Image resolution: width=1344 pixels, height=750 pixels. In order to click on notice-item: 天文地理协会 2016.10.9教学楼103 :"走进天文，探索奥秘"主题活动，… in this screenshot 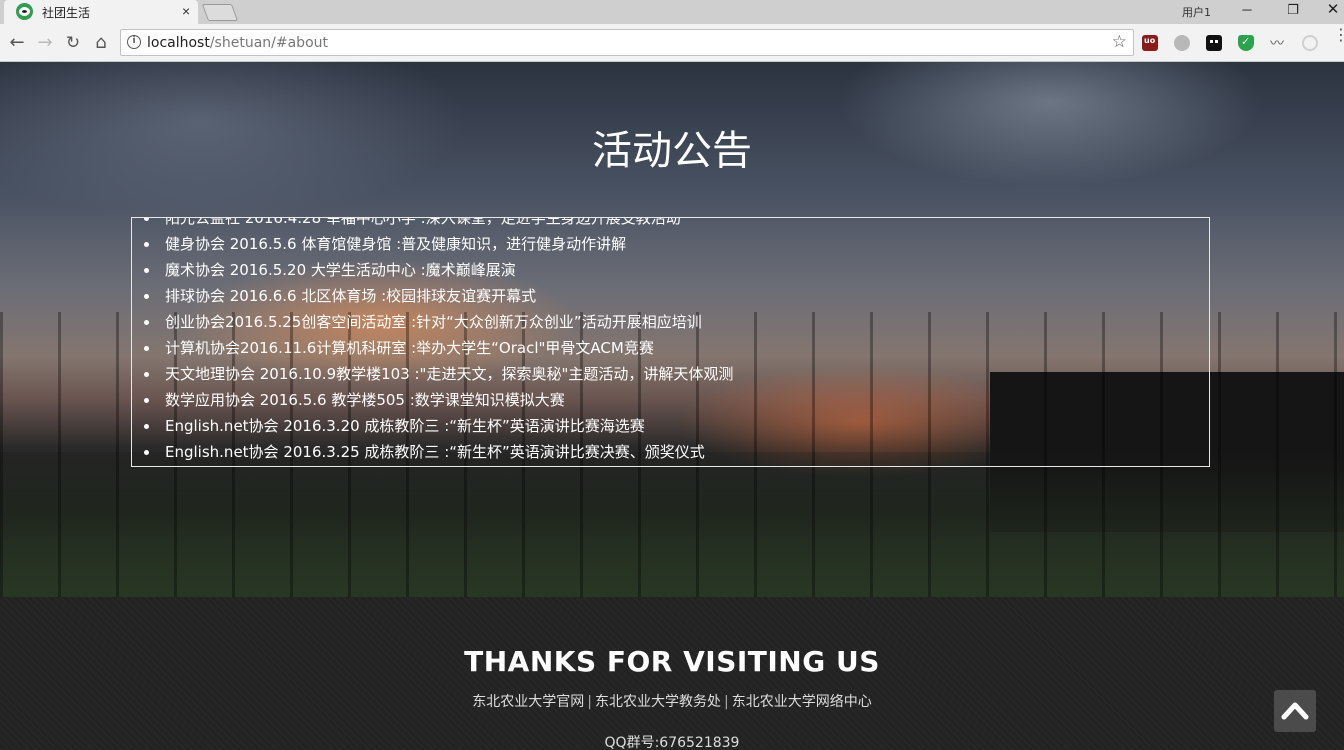, I will do `click(670, 374)`.